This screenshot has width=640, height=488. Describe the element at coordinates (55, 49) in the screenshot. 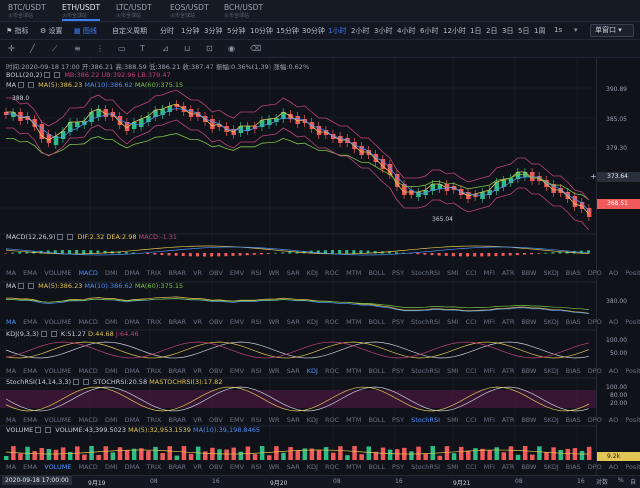

I see `ray-tool-icon: ⟋` at that location.